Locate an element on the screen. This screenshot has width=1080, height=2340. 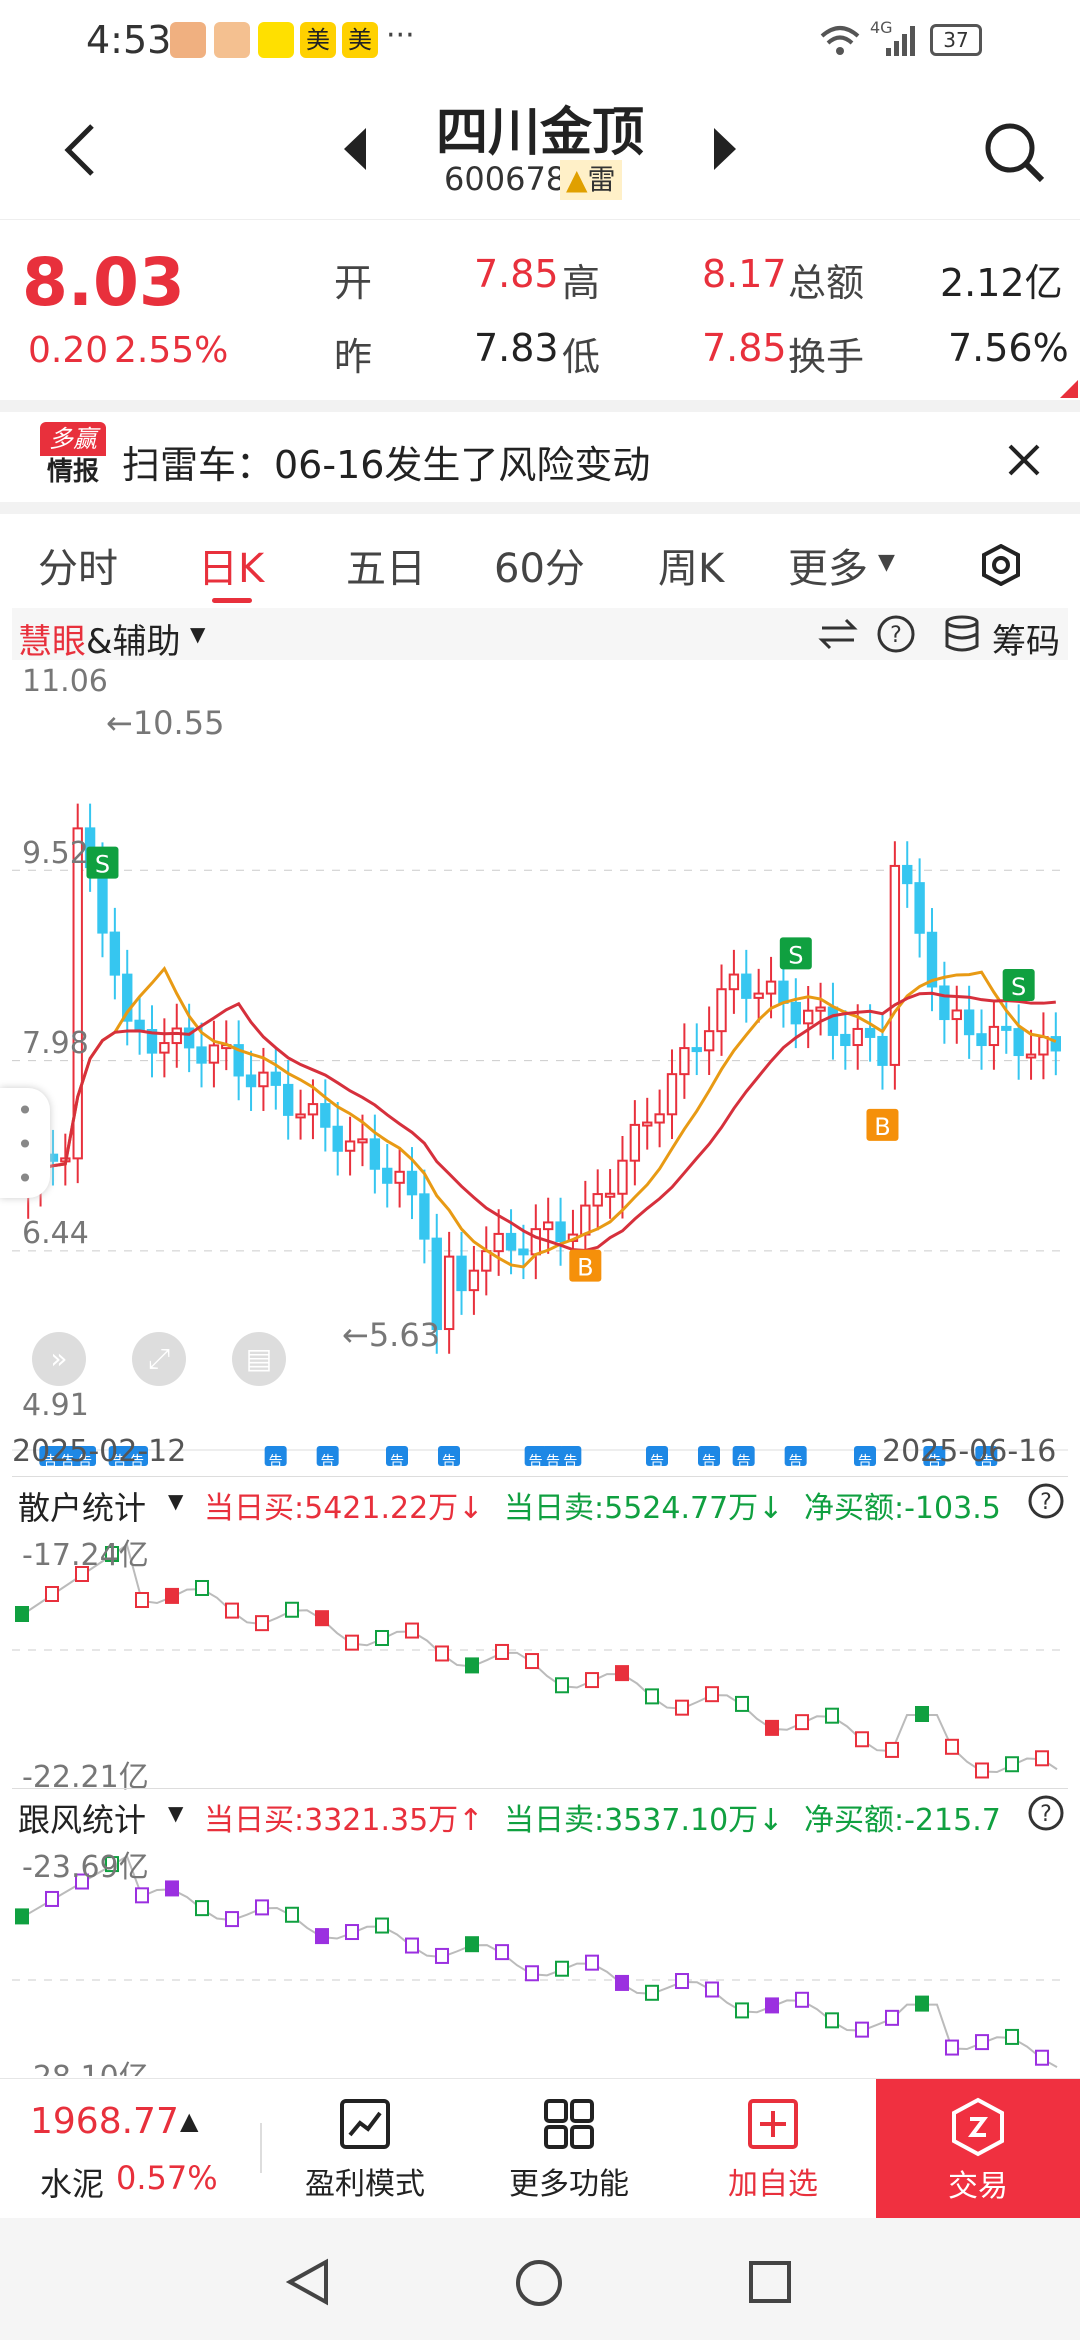
expand-corner-icon is located at coordinates (1069, 389).